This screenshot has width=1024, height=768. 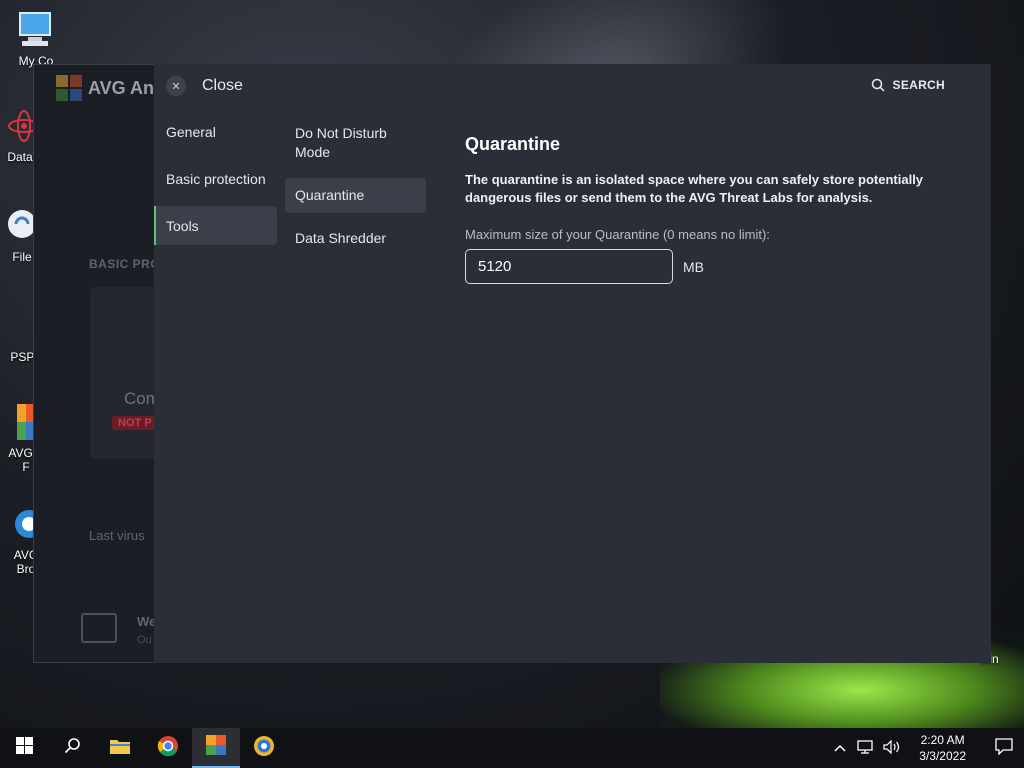 What do you see at coordinates (865, 748) in the screenshot?
I see `network-icon` at bounding box center [865, 748].